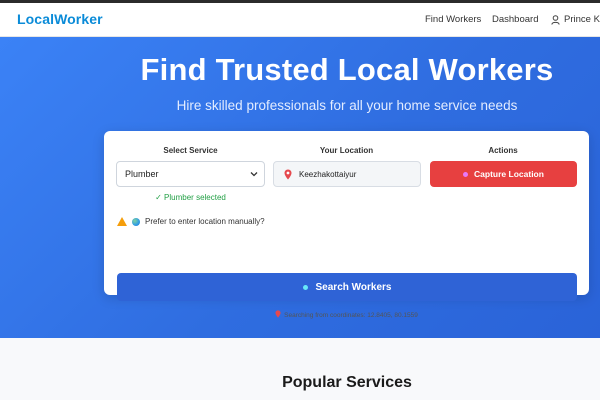  Describe the element at coordinates (347, 69) in the screenshot. I see `hero-title: Find Trusted Local Workers` at that location.